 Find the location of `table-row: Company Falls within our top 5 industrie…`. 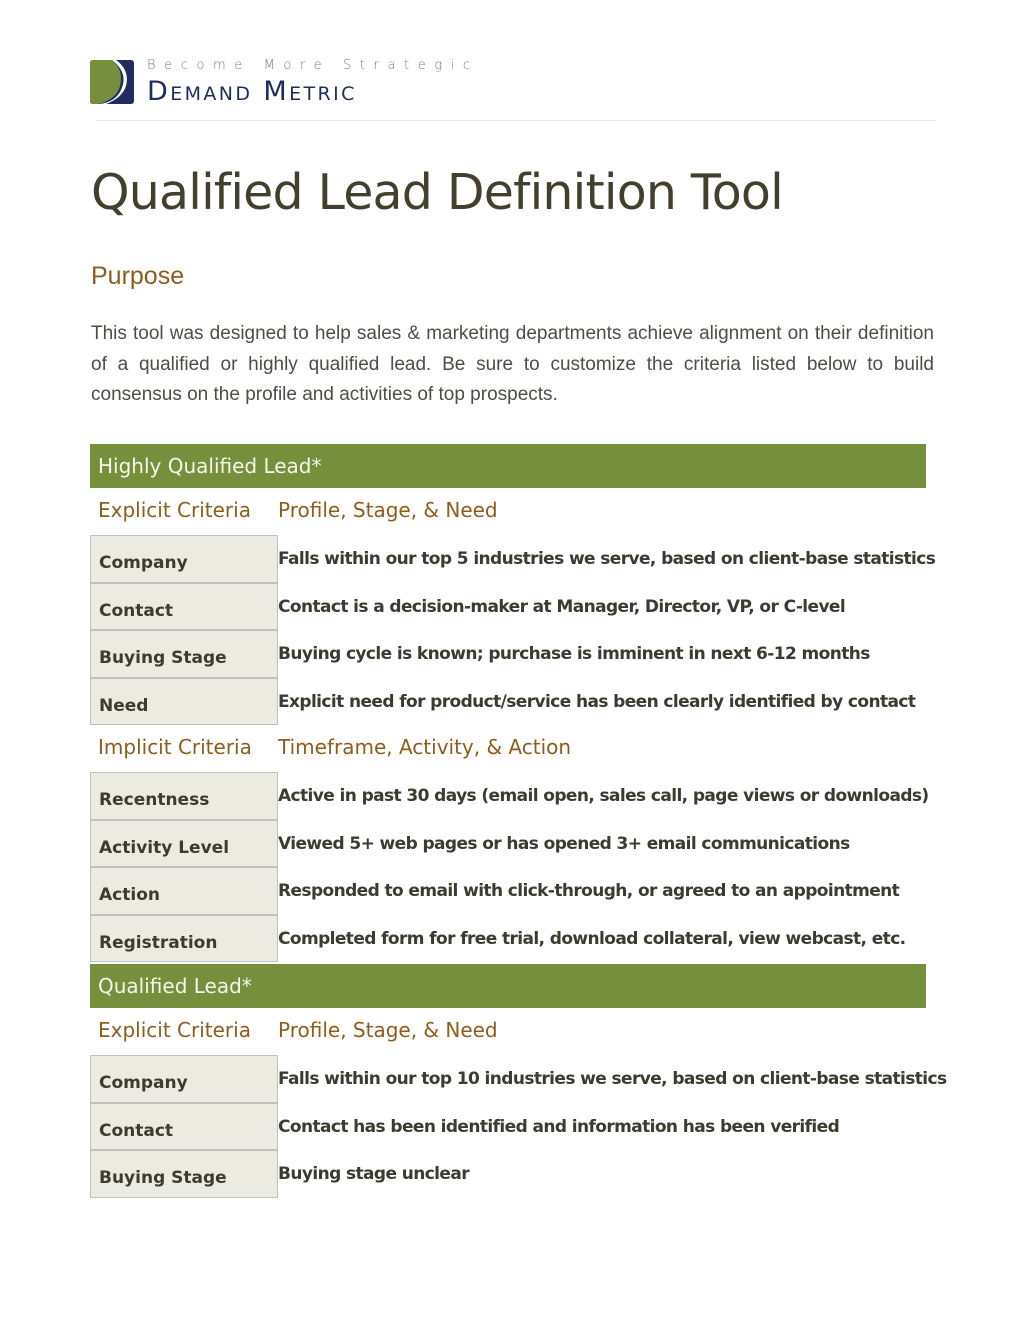

table-row: Company Falls within our top 5 industrie… is located at coordinates (513, 559).